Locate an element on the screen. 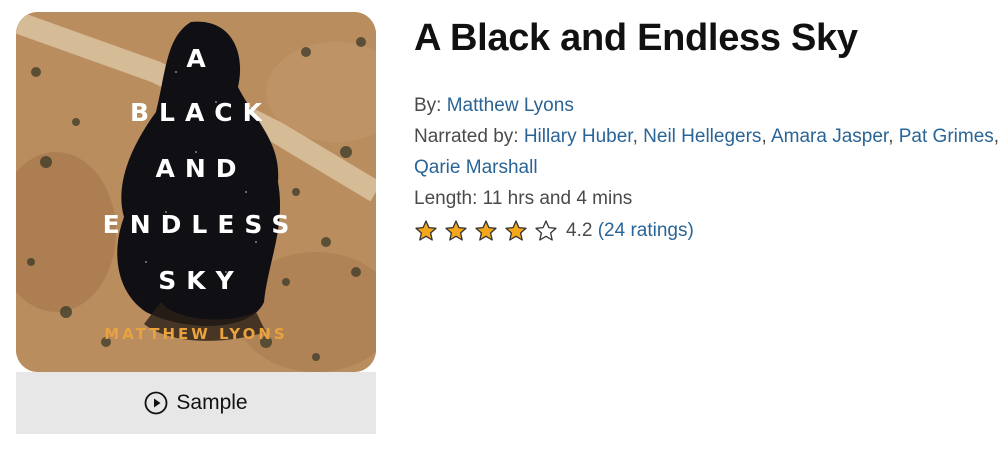  cover-title-line: SKY is located at coordinates (201, 280).